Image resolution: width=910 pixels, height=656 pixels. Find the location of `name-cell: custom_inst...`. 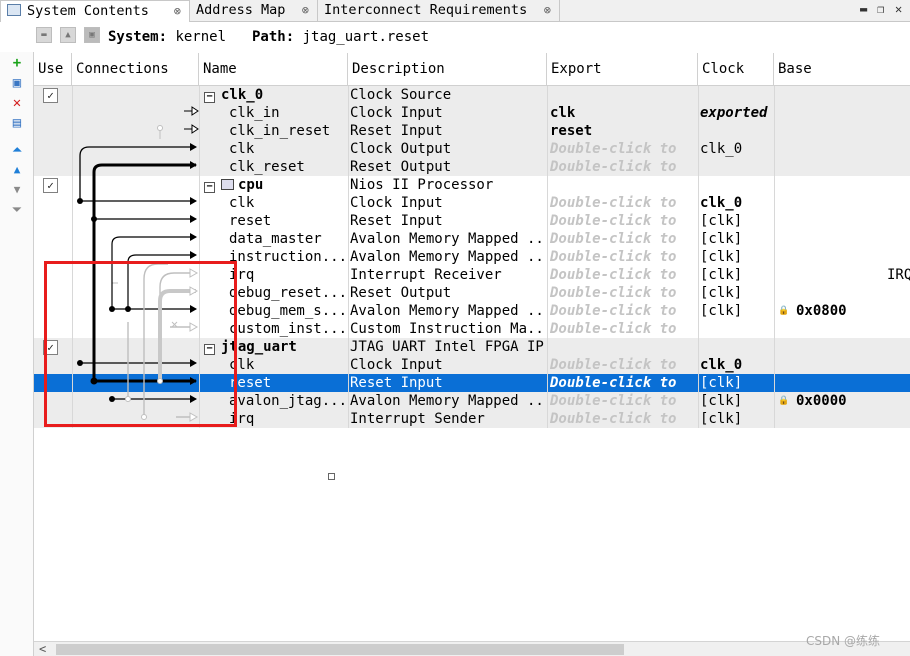

name-cell: custom_inst... is located at coordinates (288, 329).